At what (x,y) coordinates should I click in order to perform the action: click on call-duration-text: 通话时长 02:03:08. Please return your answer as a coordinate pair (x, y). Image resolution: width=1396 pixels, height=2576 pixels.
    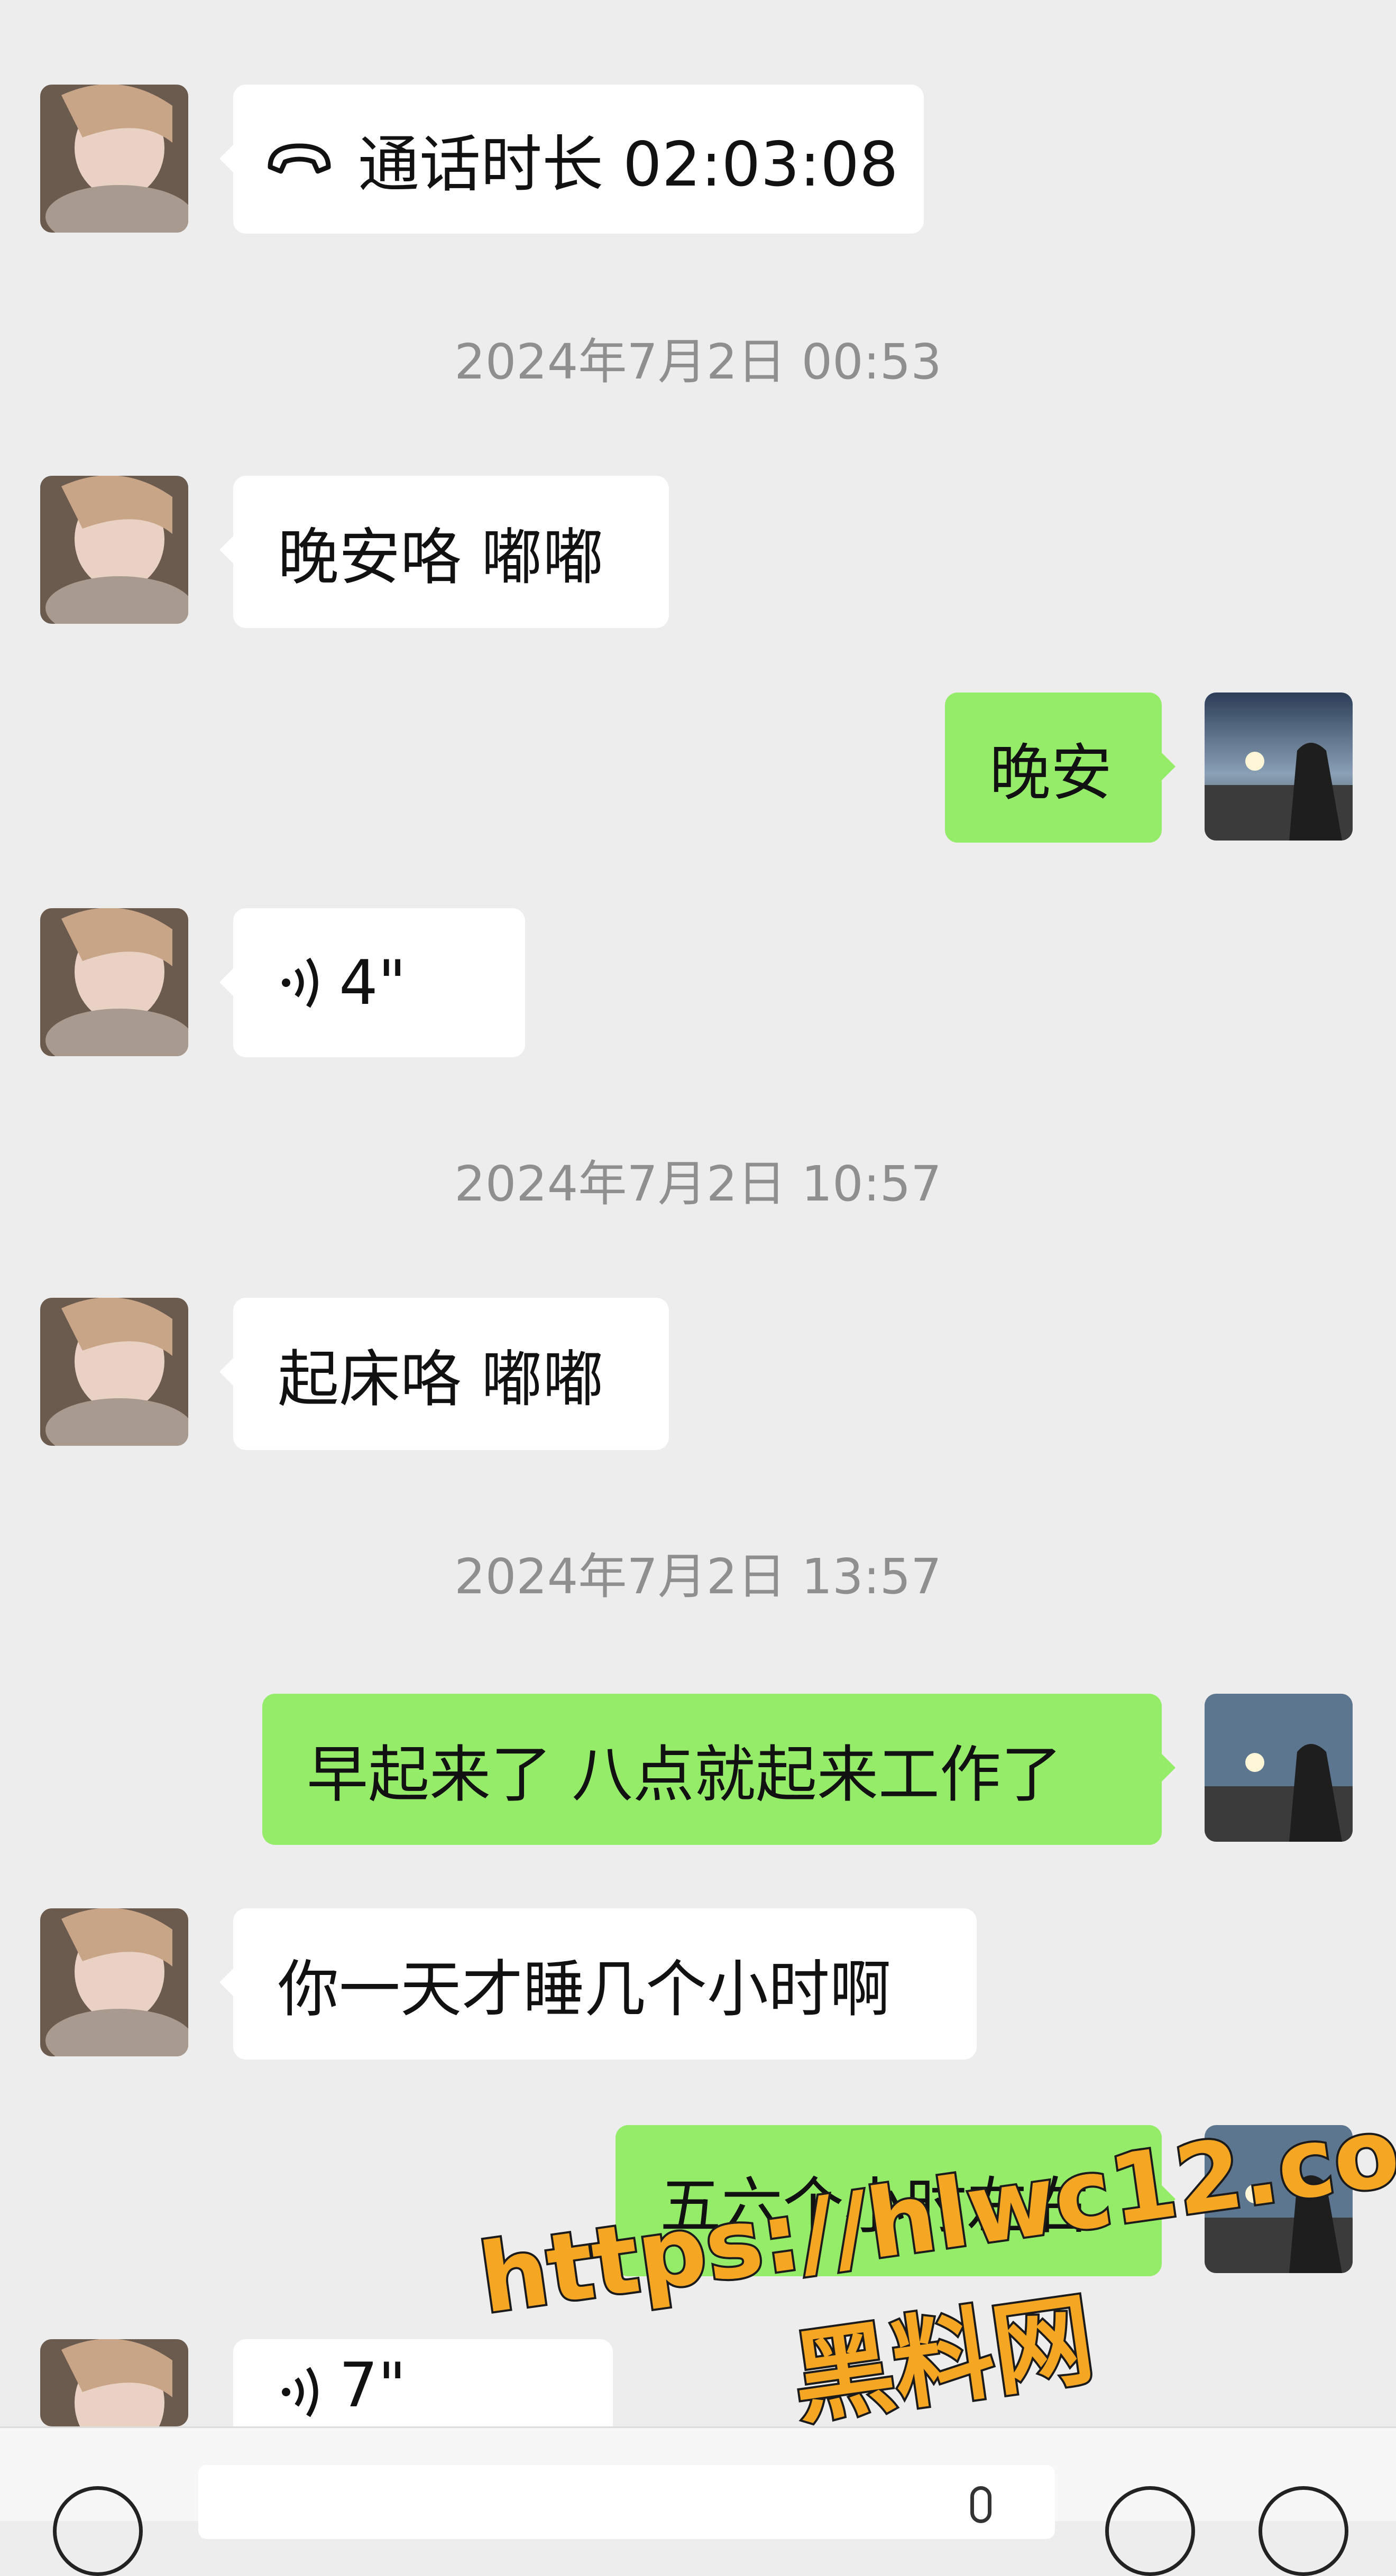
    Looking at the image, I should click on (628, 164).